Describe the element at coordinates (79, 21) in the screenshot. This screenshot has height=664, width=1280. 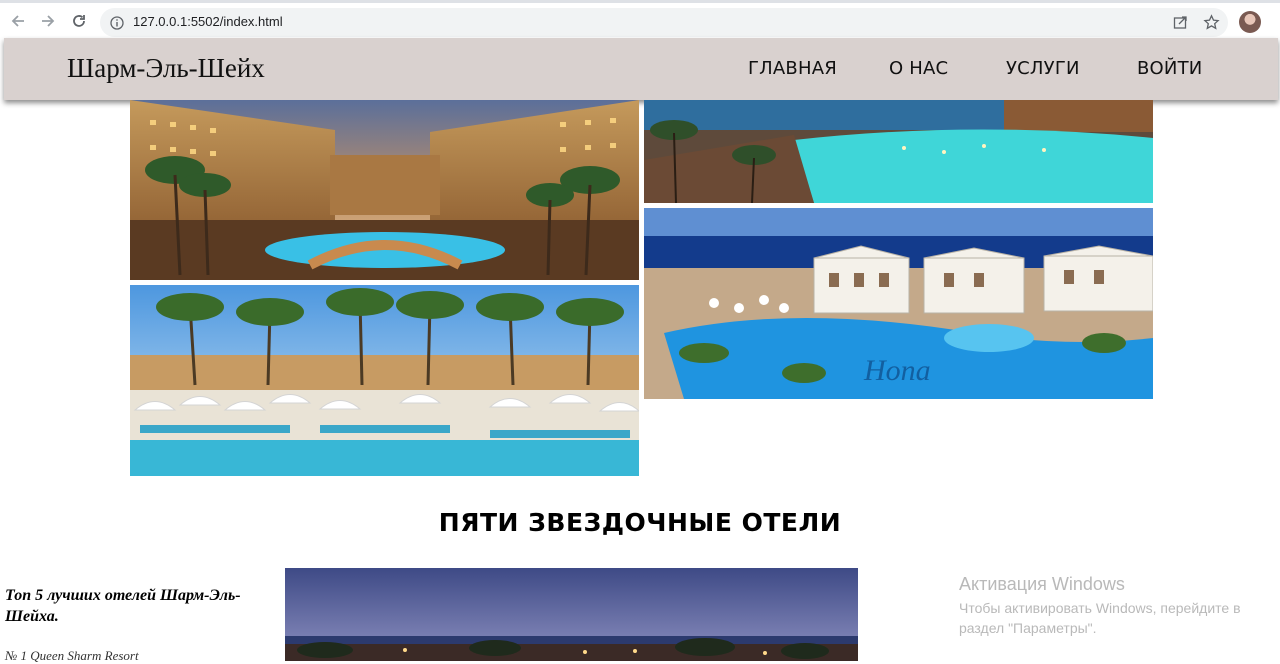
I see `reload-icon` at that location.